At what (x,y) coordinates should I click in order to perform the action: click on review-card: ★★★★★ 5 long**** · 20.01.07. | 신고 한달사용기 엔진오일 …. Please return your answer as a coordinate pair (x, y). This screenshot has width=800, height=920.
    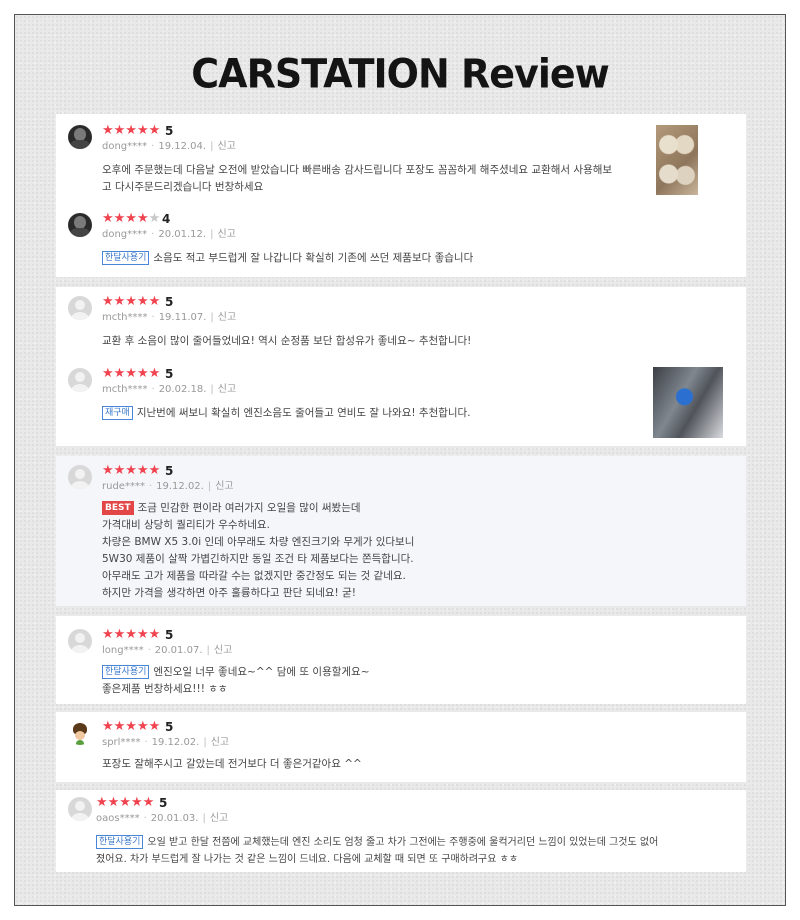
    Looking at the image, I should click on (401, 660).